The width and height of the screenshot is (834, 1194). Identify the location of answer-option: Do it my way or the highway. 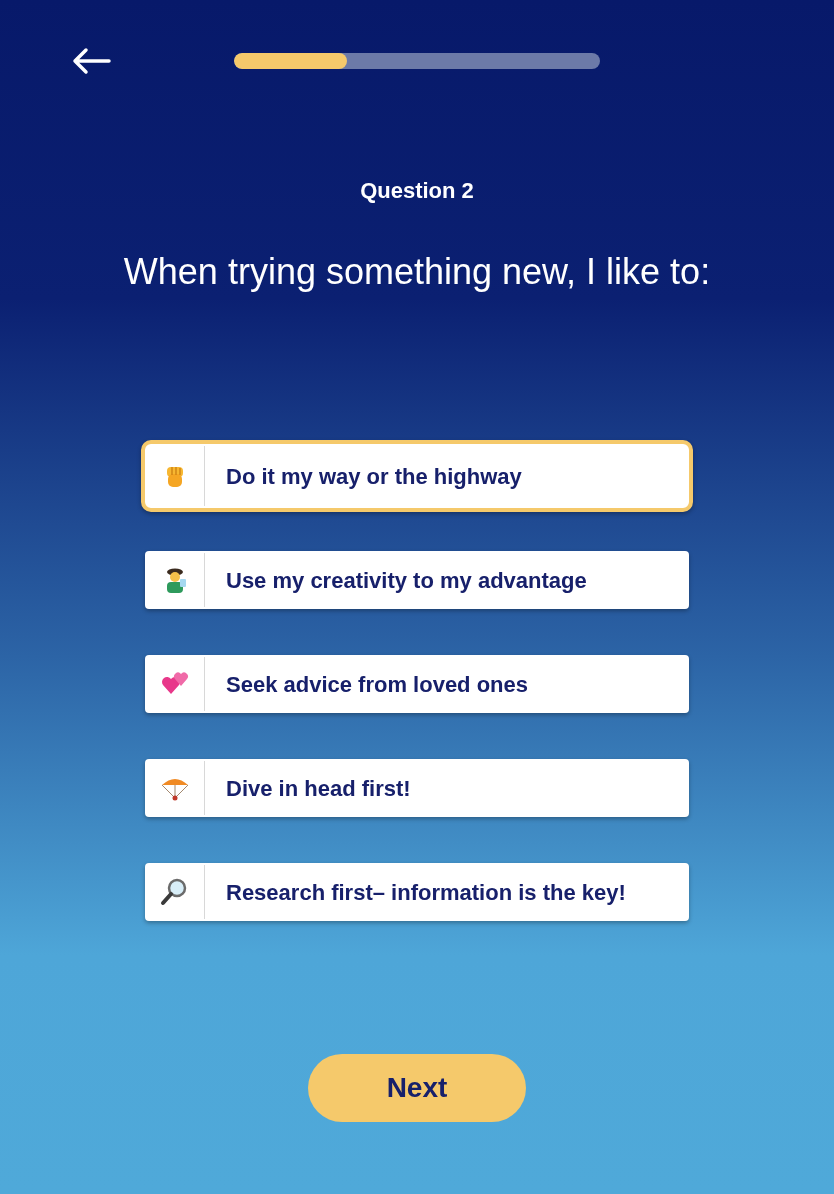
(417, 476).